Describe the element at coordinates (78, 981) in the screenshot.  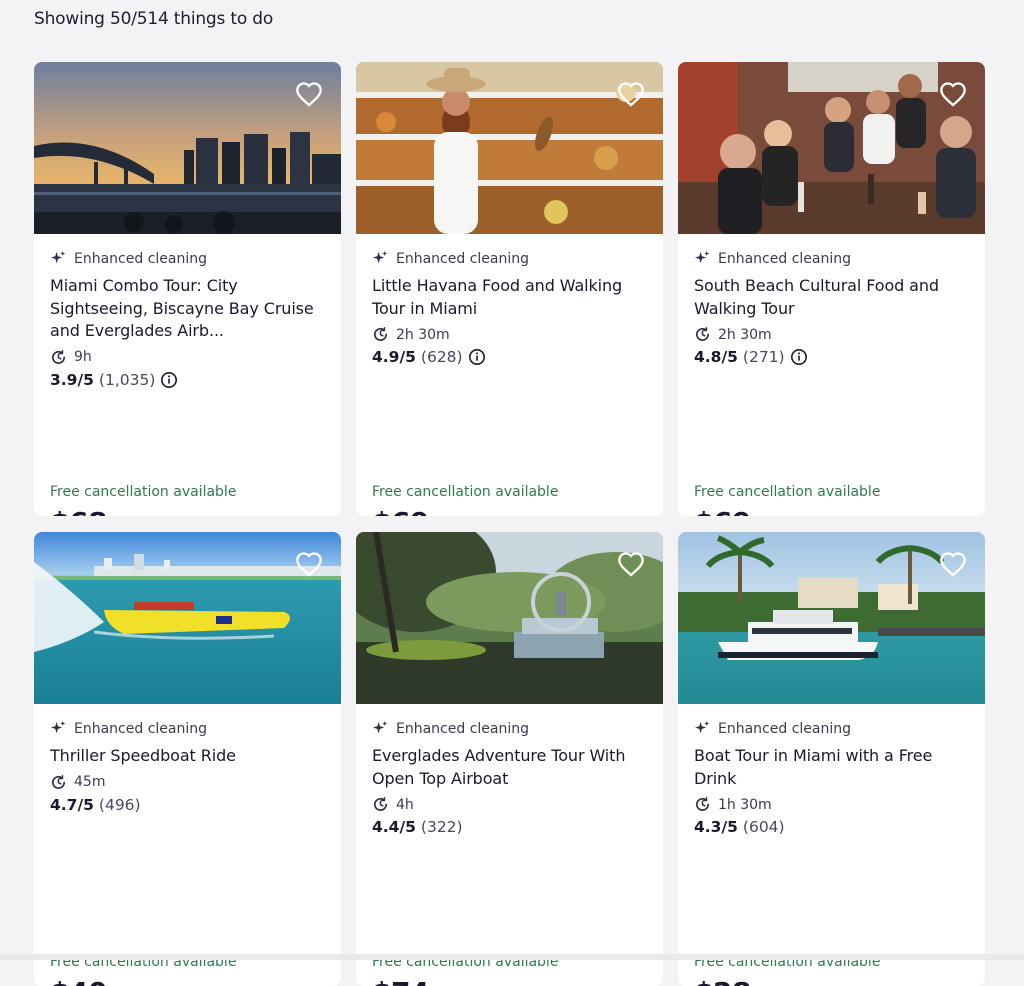
I see `price: $40` at that location.